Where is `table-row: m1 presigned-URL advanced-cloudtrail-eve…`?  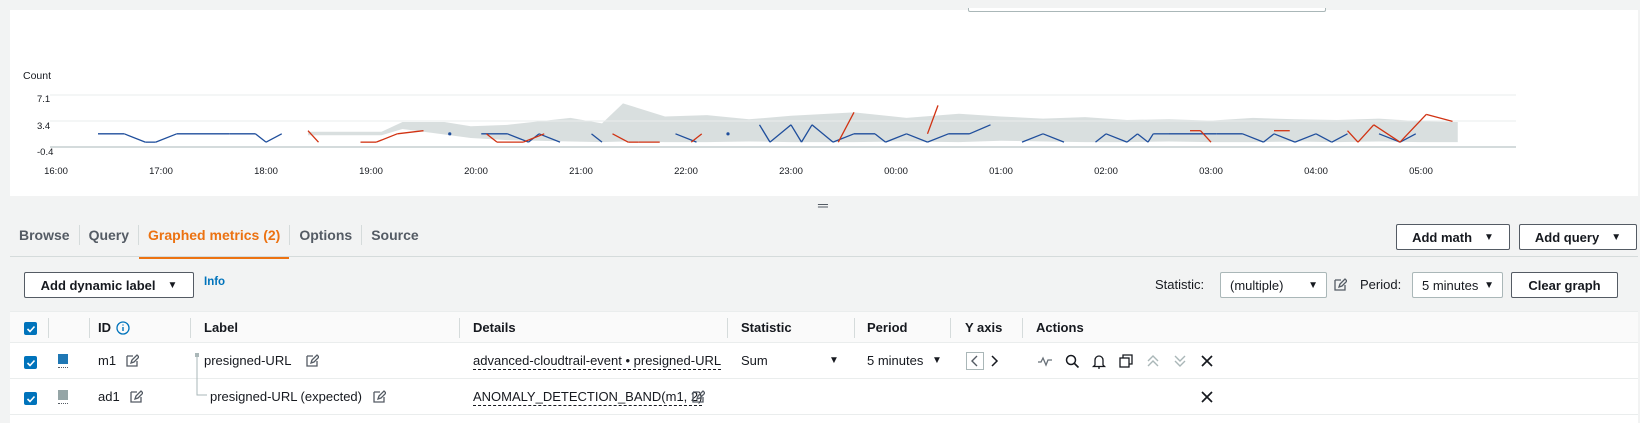 table-row: m1 presigned-URL advanced-cloudtrail-eve… is located at coordinates (824, 361).